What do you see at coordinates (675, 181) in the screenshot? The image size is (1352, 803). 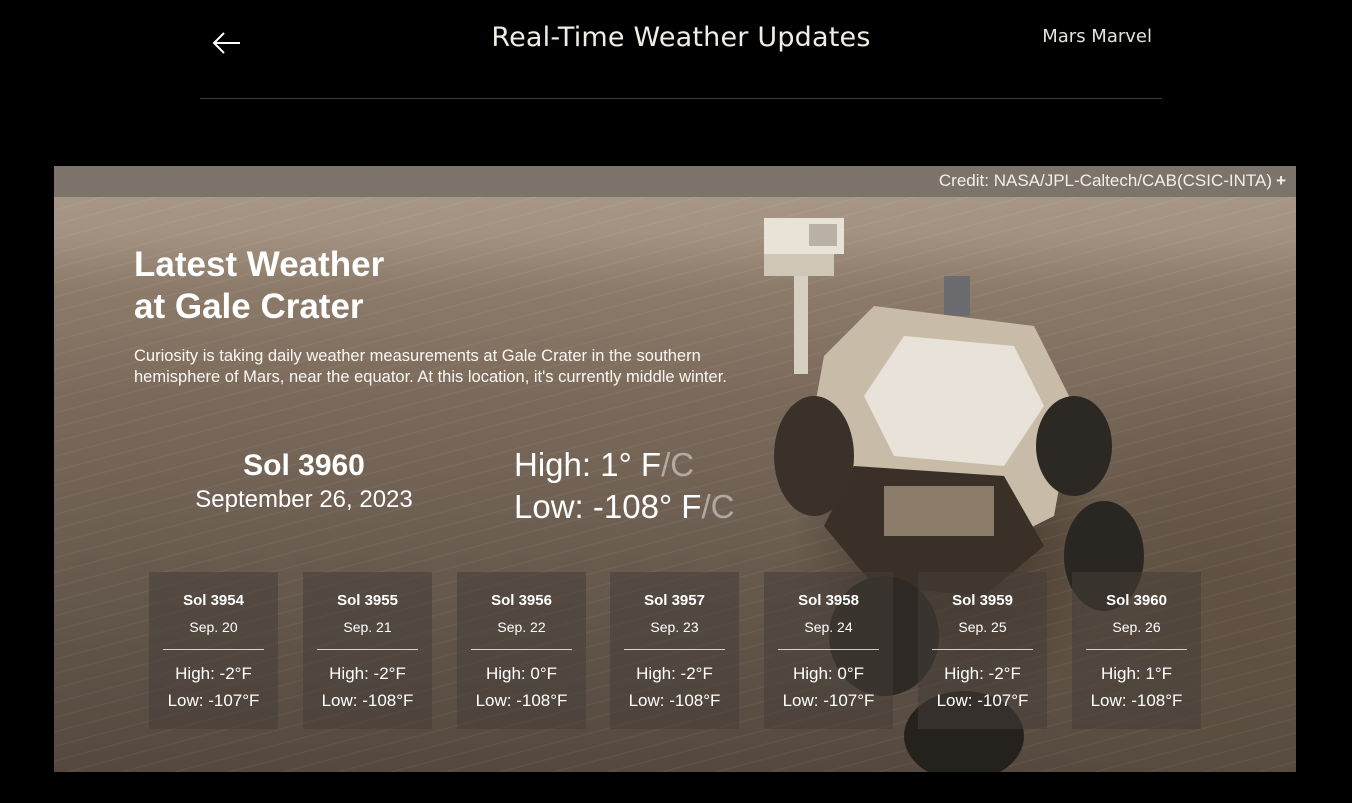 I see `credit-bar: Credit: NASA/JPL-Caltech/CAB(CSIC-INTA) +` at bounding box center [675, 181].